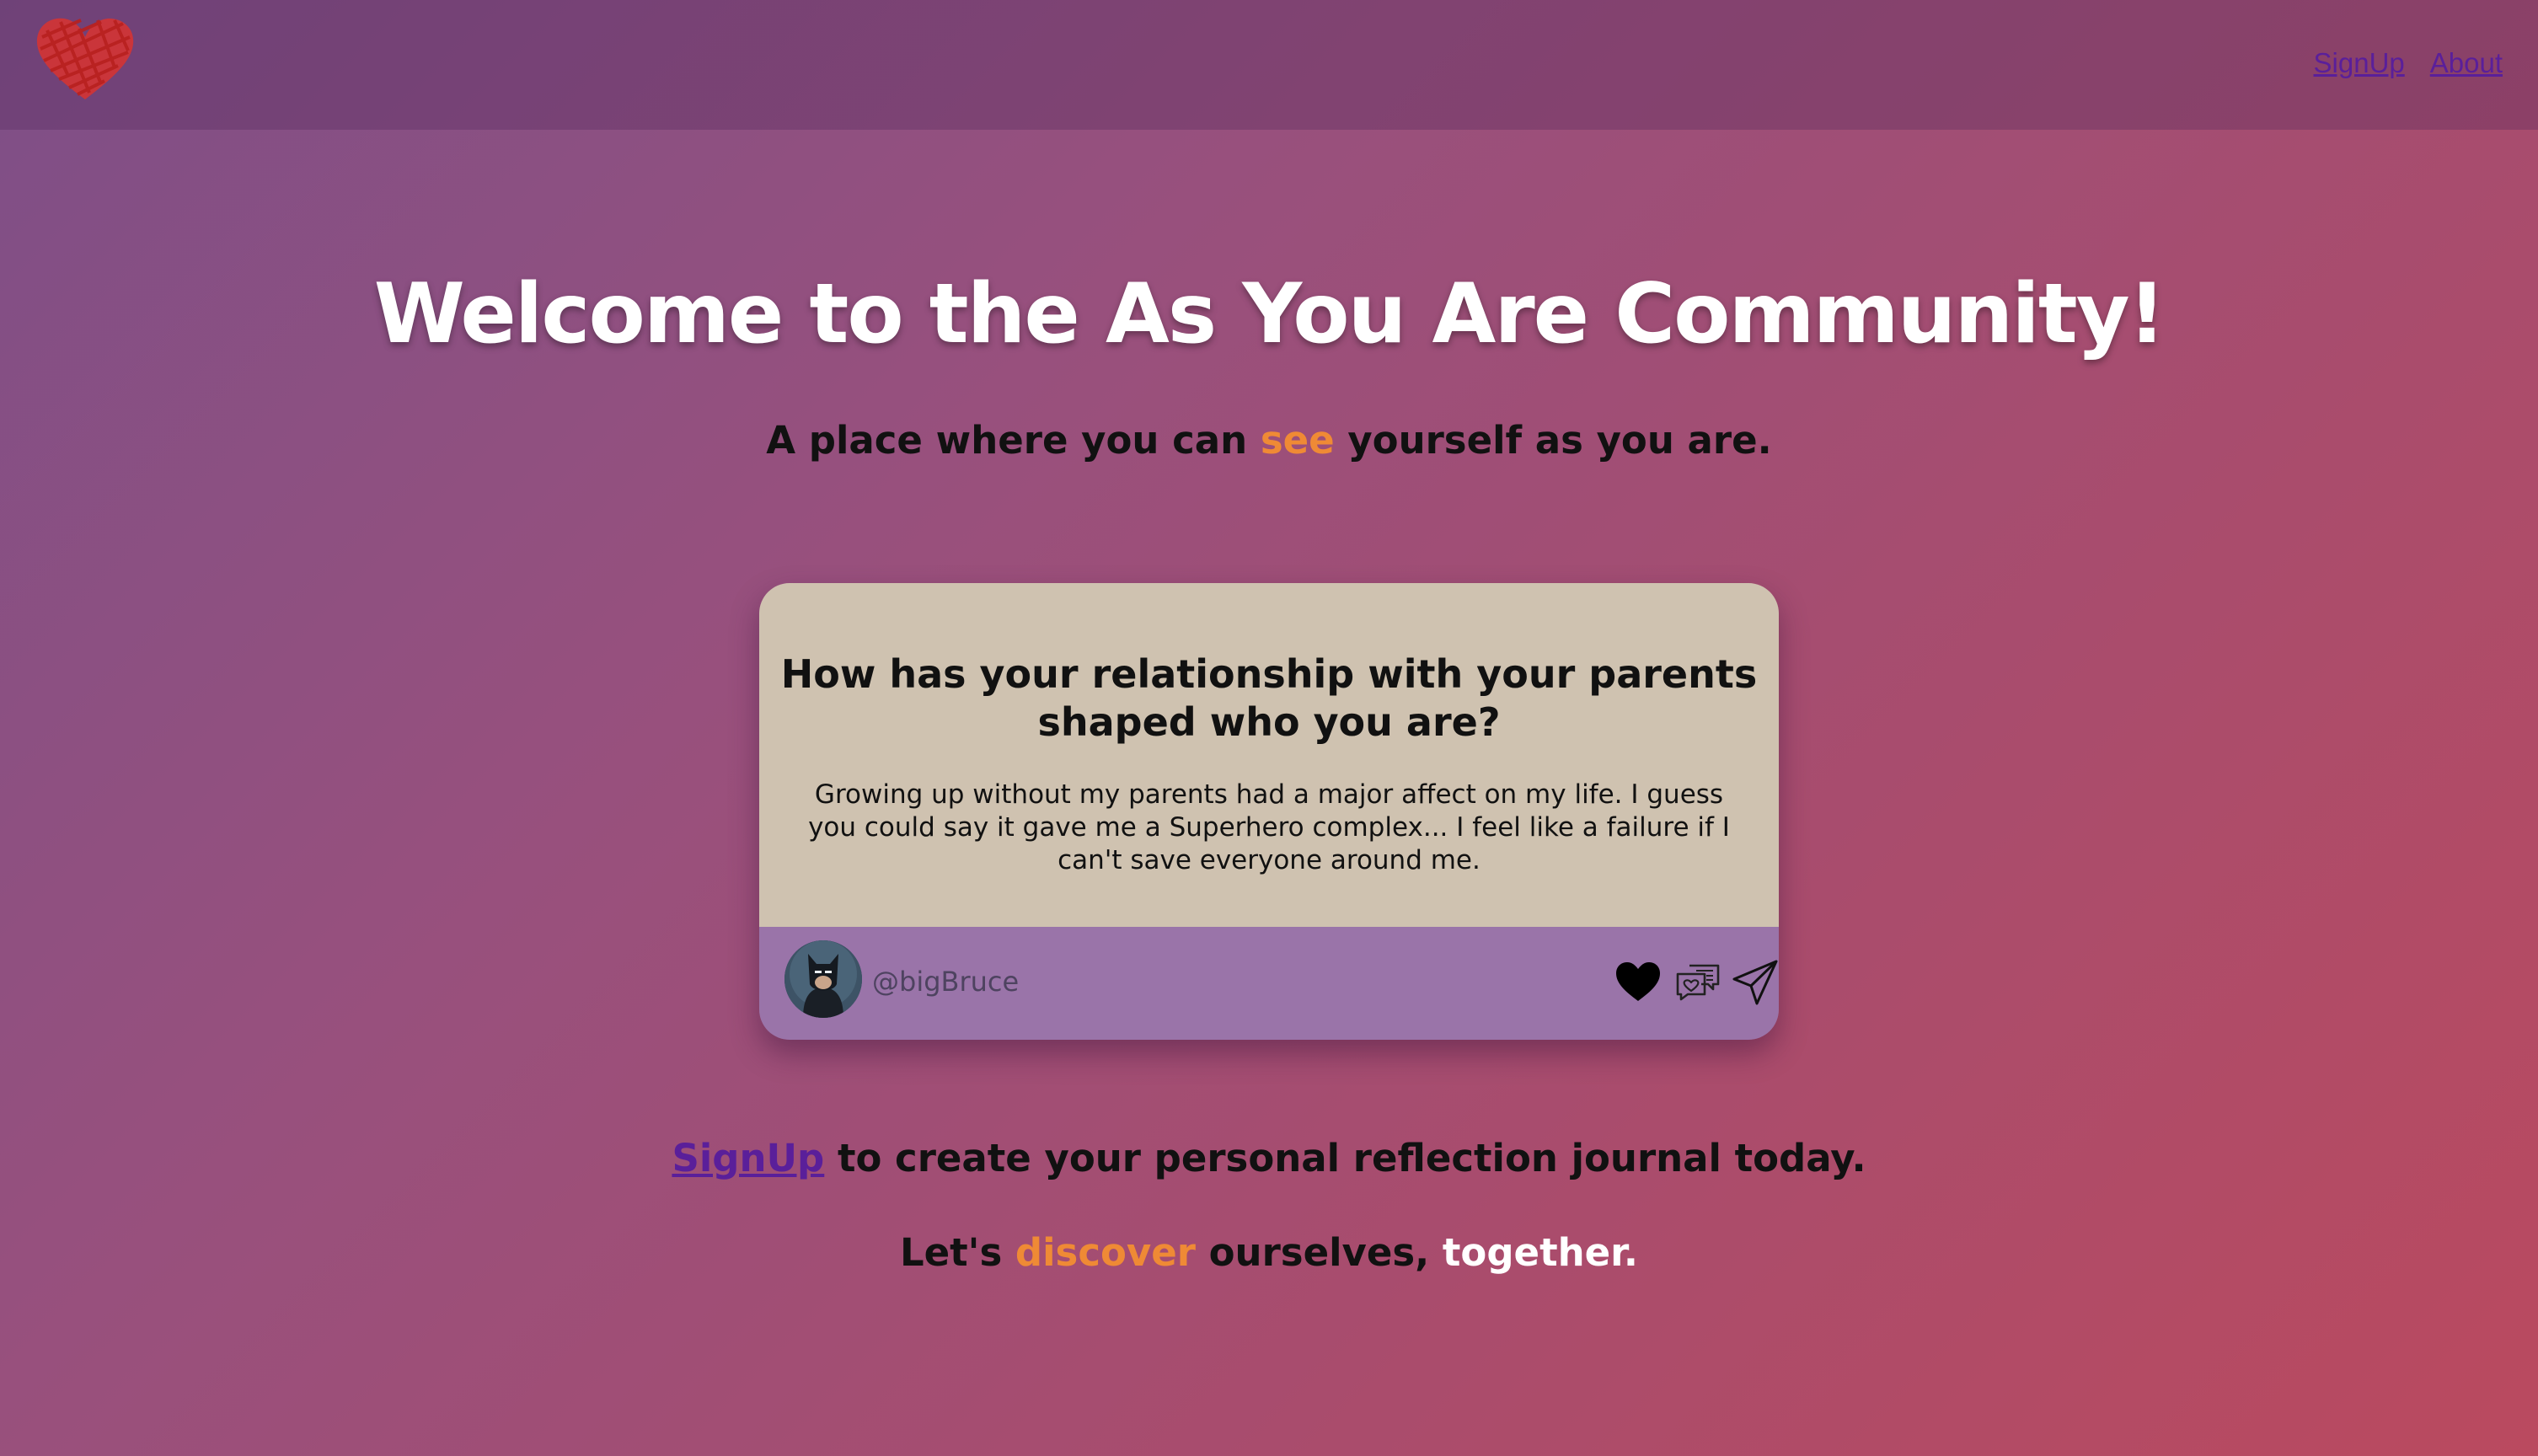 This screenshot has width=2538, height=1456. I want to click on together-middle: ourselves,, so click(1319, 1252).